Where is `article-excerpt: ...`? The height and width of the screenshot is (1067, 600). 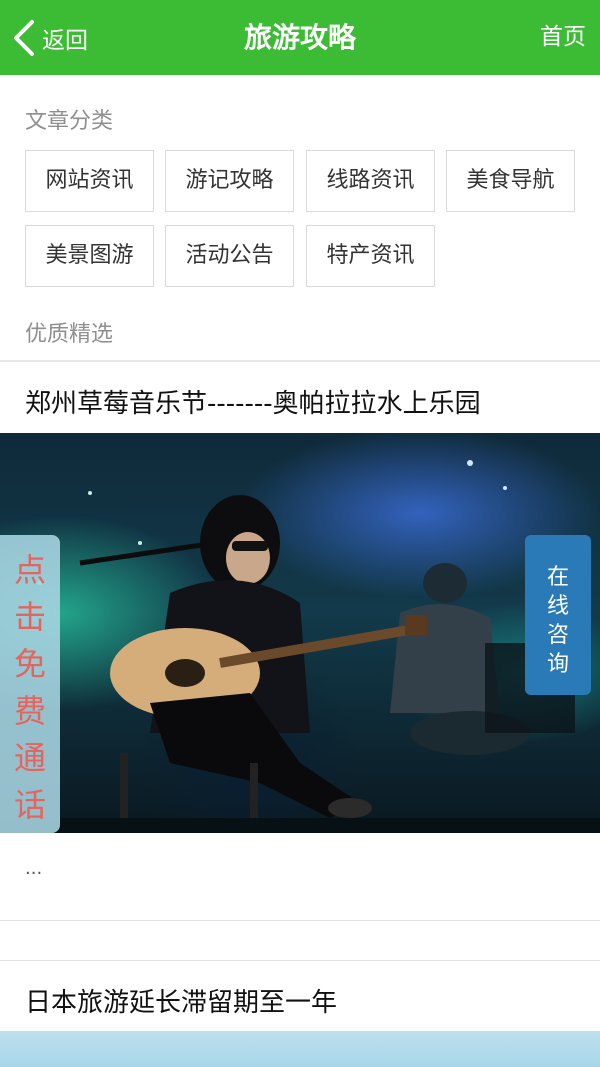 article-excerpt: ... is located at coordinates (34, 868).